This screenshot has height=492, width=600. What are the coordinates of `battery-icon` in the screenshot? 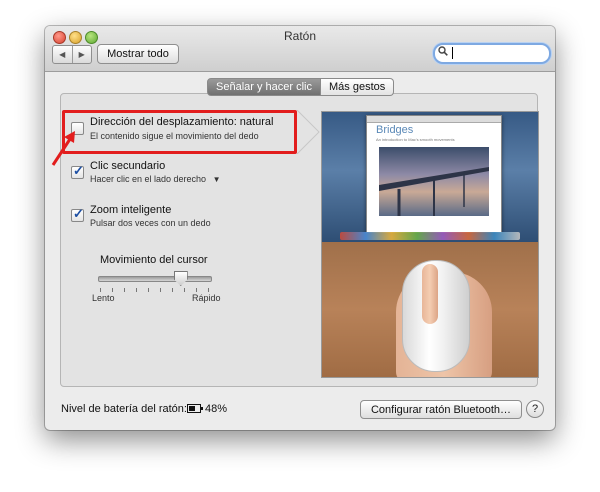 It's located at (195, 408).